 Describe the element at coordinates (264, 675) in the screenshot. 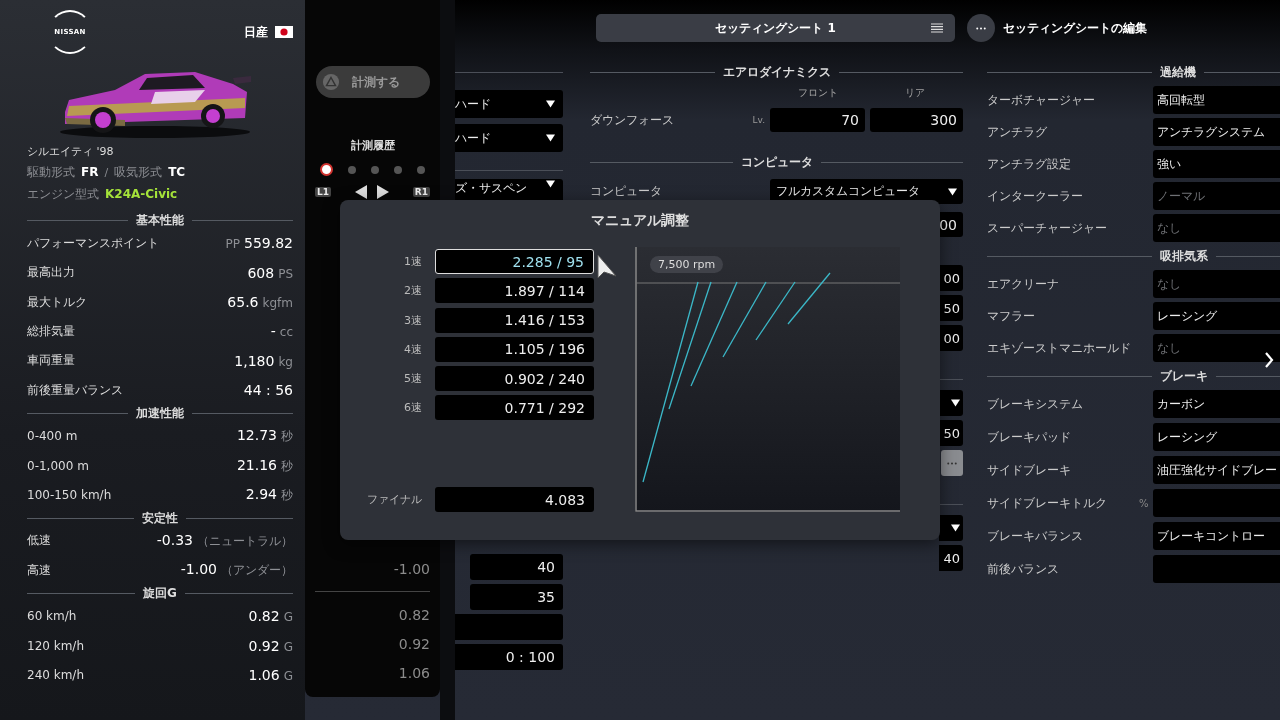

I see `stat-value: 1.06` at that location.